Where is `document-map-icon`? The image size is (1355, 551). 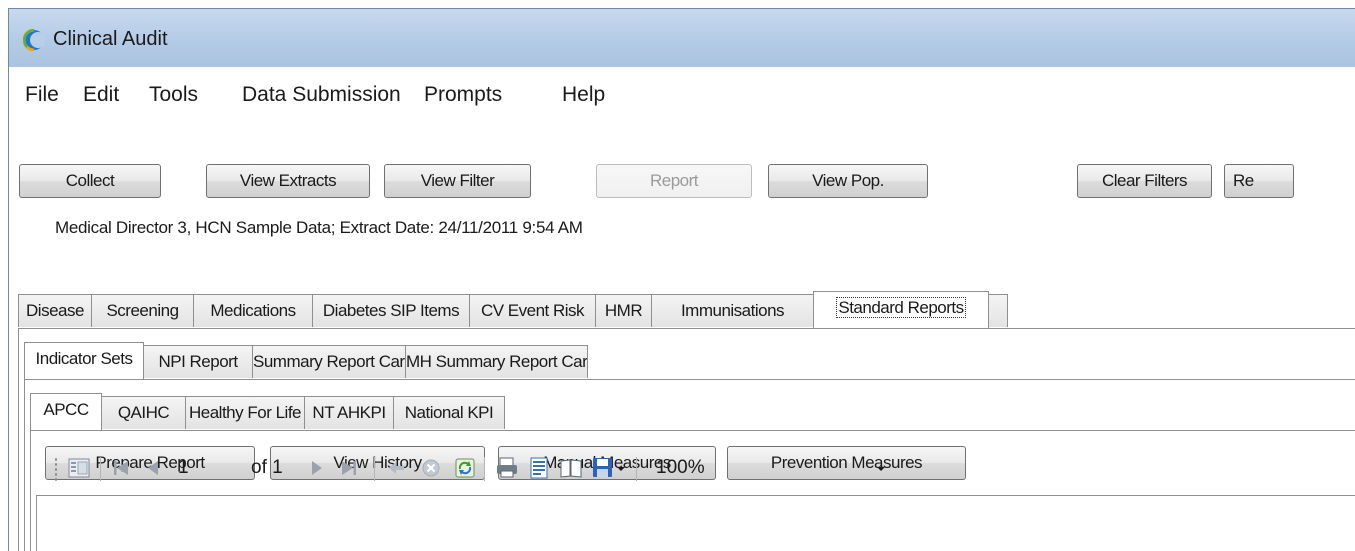
document-map-icon is located at coordinates (79, 468).